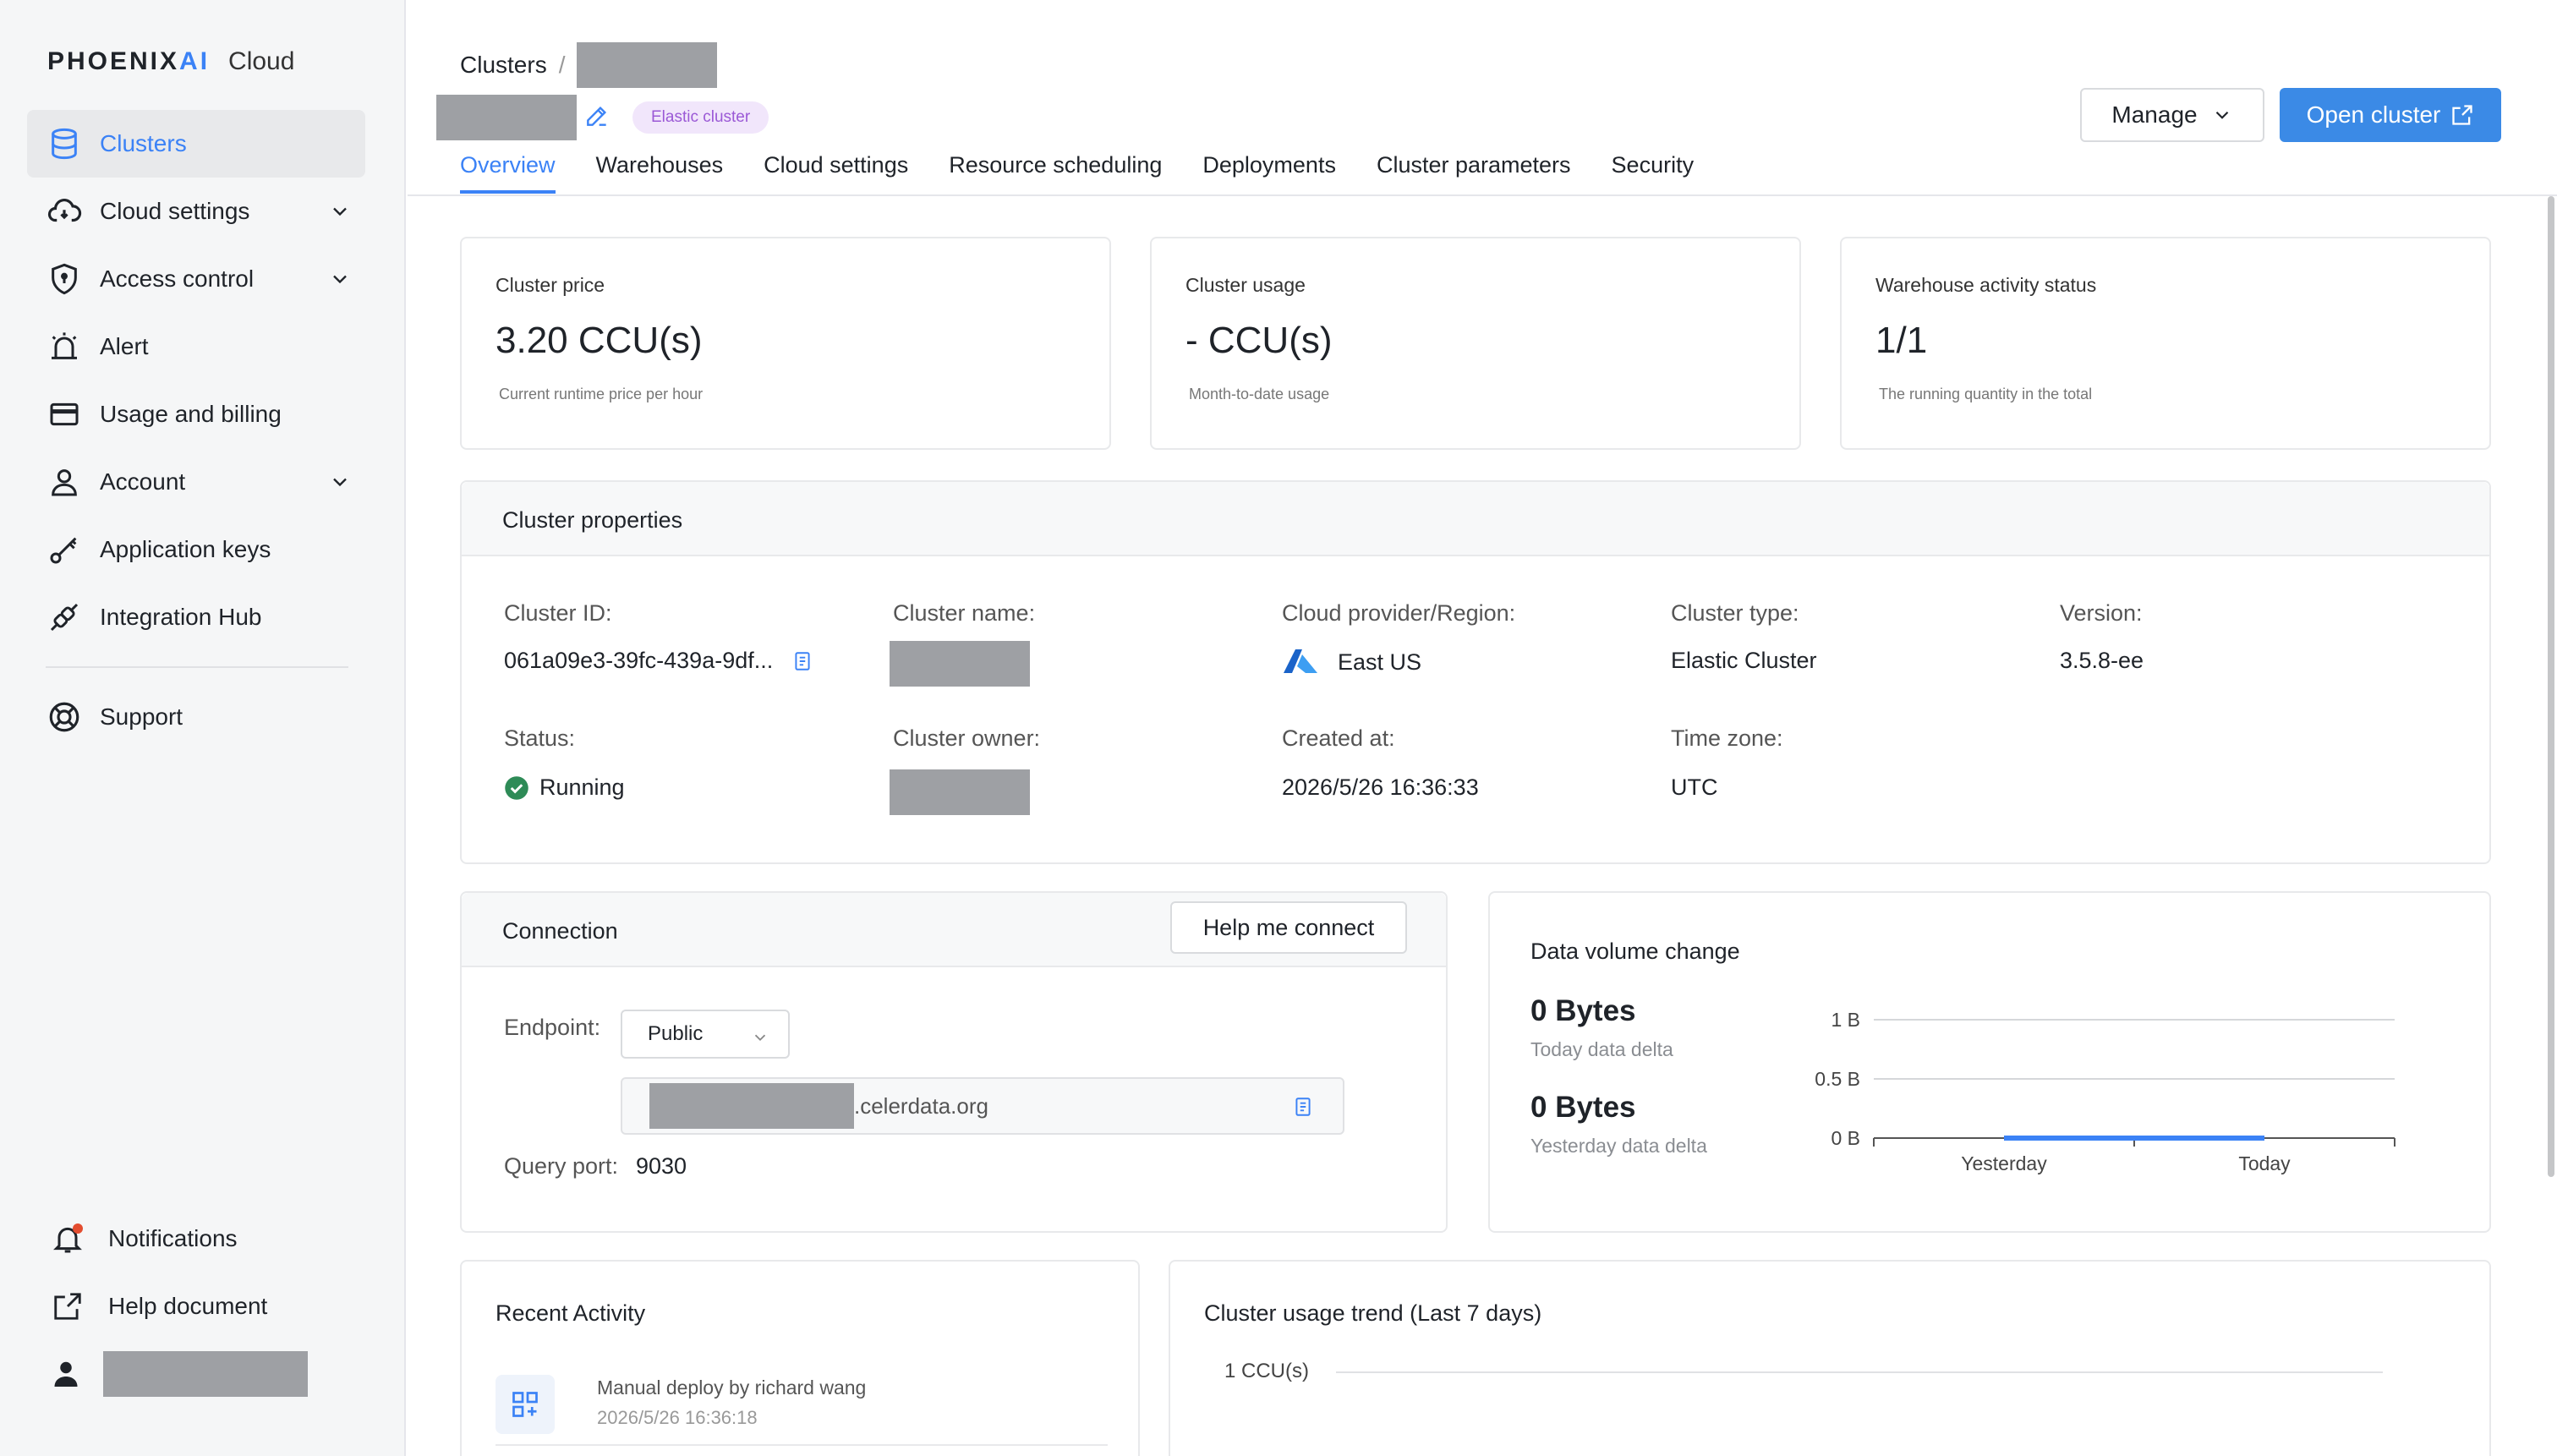 This screenshot has width=2557, height=1456. I want to click on sidebar-item-access-control: Access control, so click(196, 279).